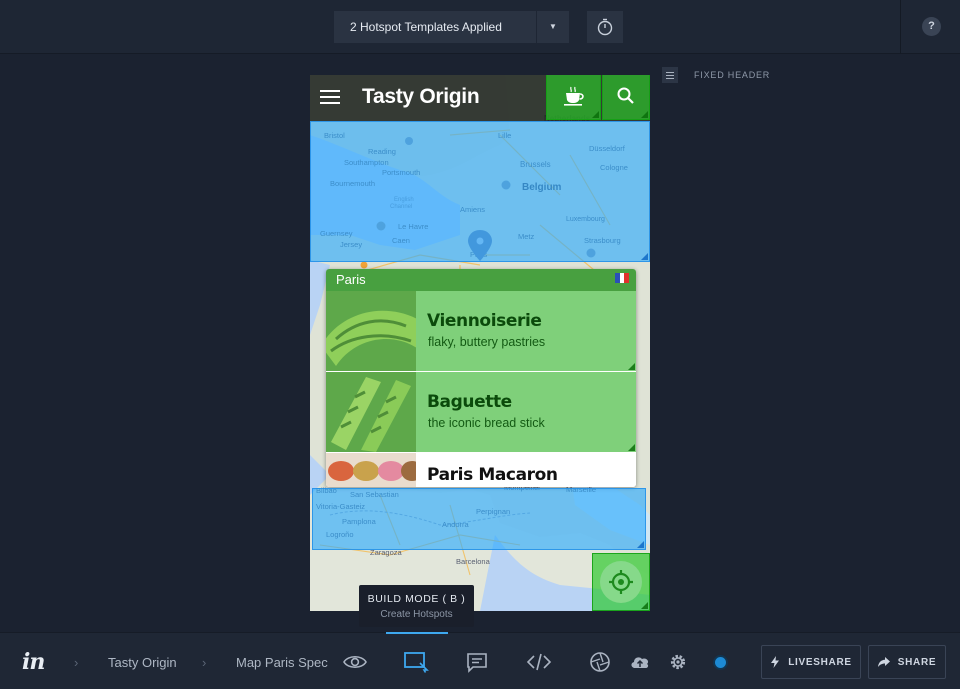  Describe the element at coordinates (473, 561) in the screenshot. I see `map-label: Barcelona` at that location.